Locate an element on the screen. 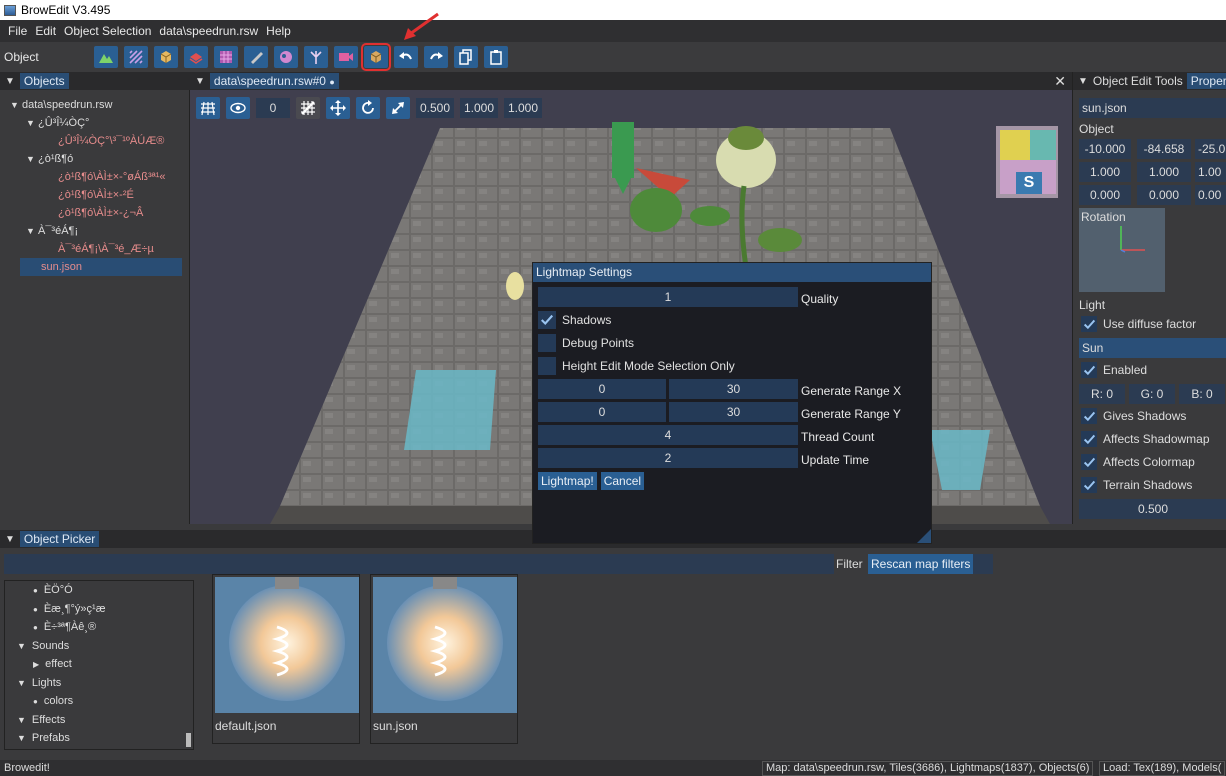  position-y-input: -84.658 is located at coordinates (1164, 149).